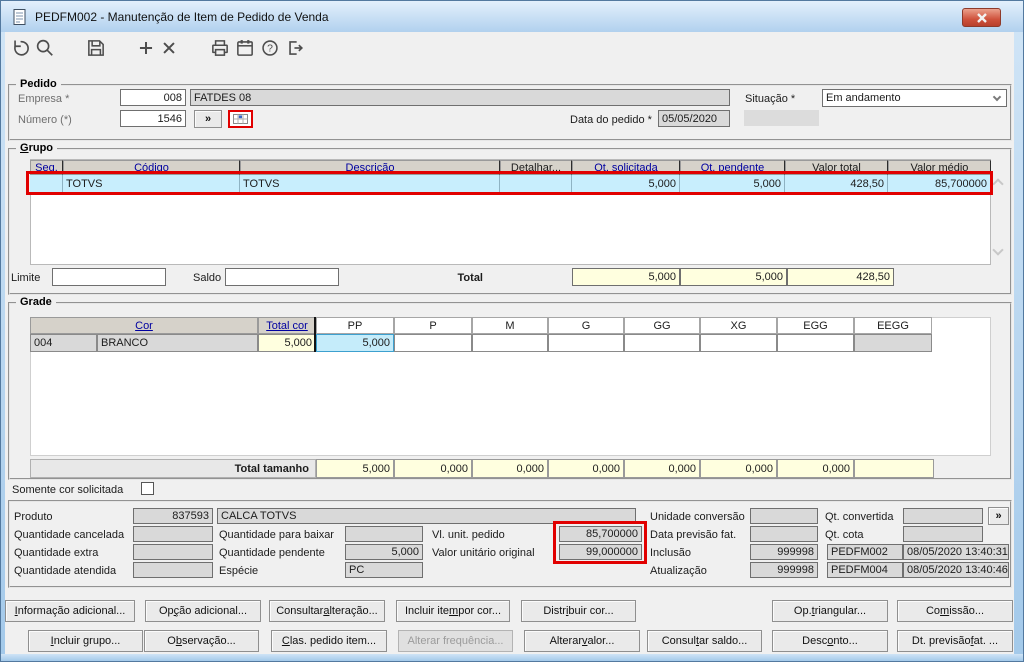  Describe the element at coordinates (151, 167) in the screenshot. I see `grupo-col-codigo: Código` at that location.